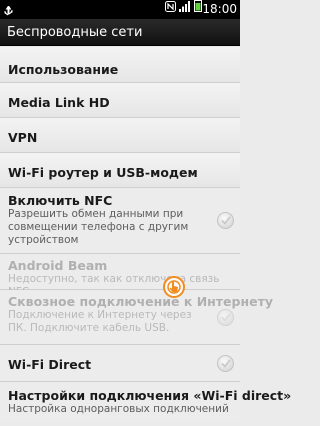 The image size is (320, 426). Describe the element at coordinates (170, 8) in the screenshot. I see `nfc-icon` at that location.